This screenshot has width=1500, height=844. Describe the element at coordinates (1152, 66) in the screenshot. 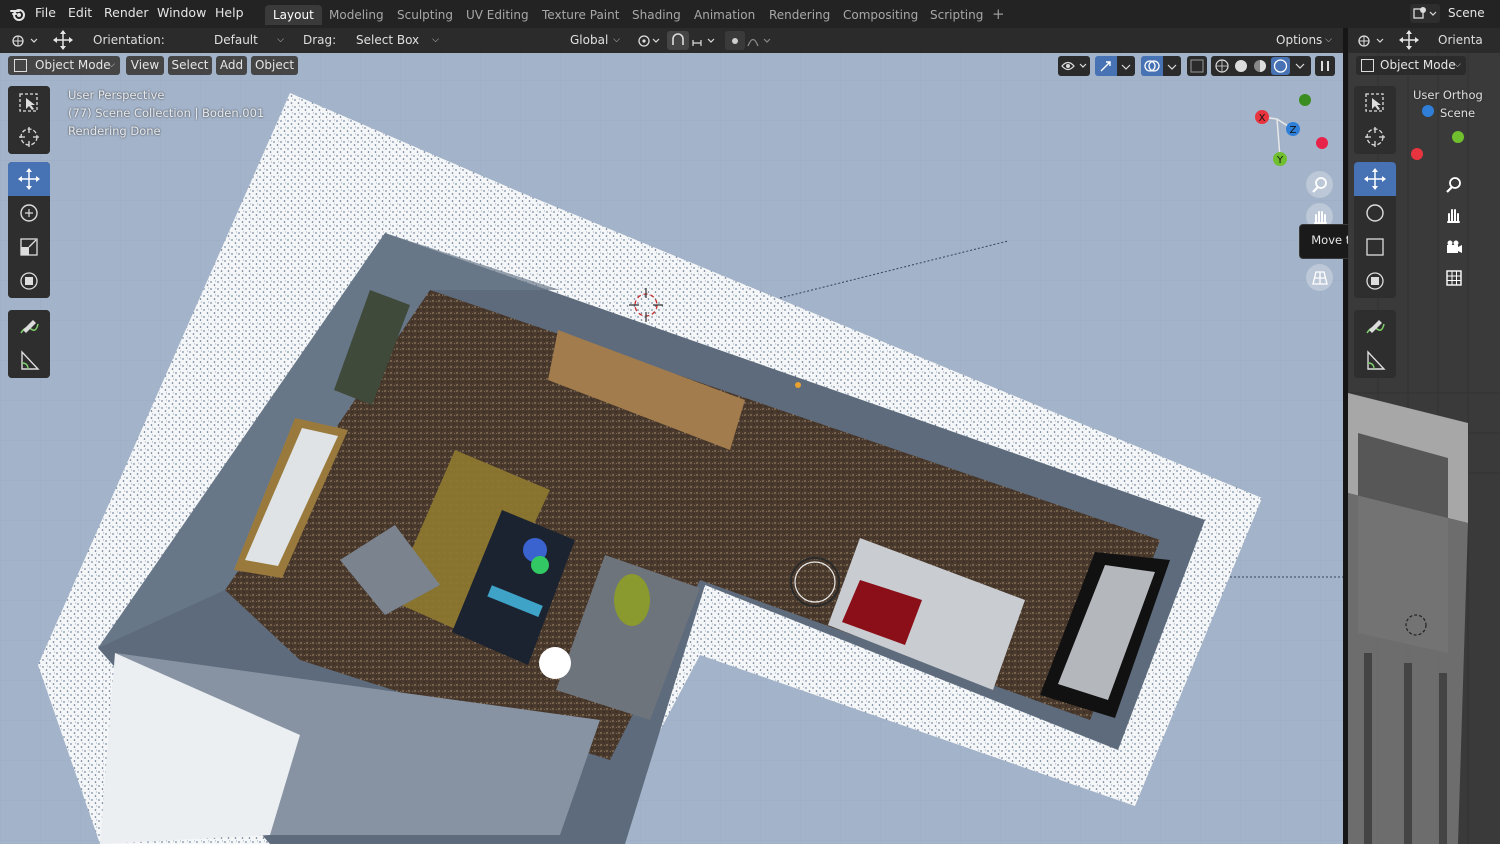

I see `overlays-toggle-icon` at that location.